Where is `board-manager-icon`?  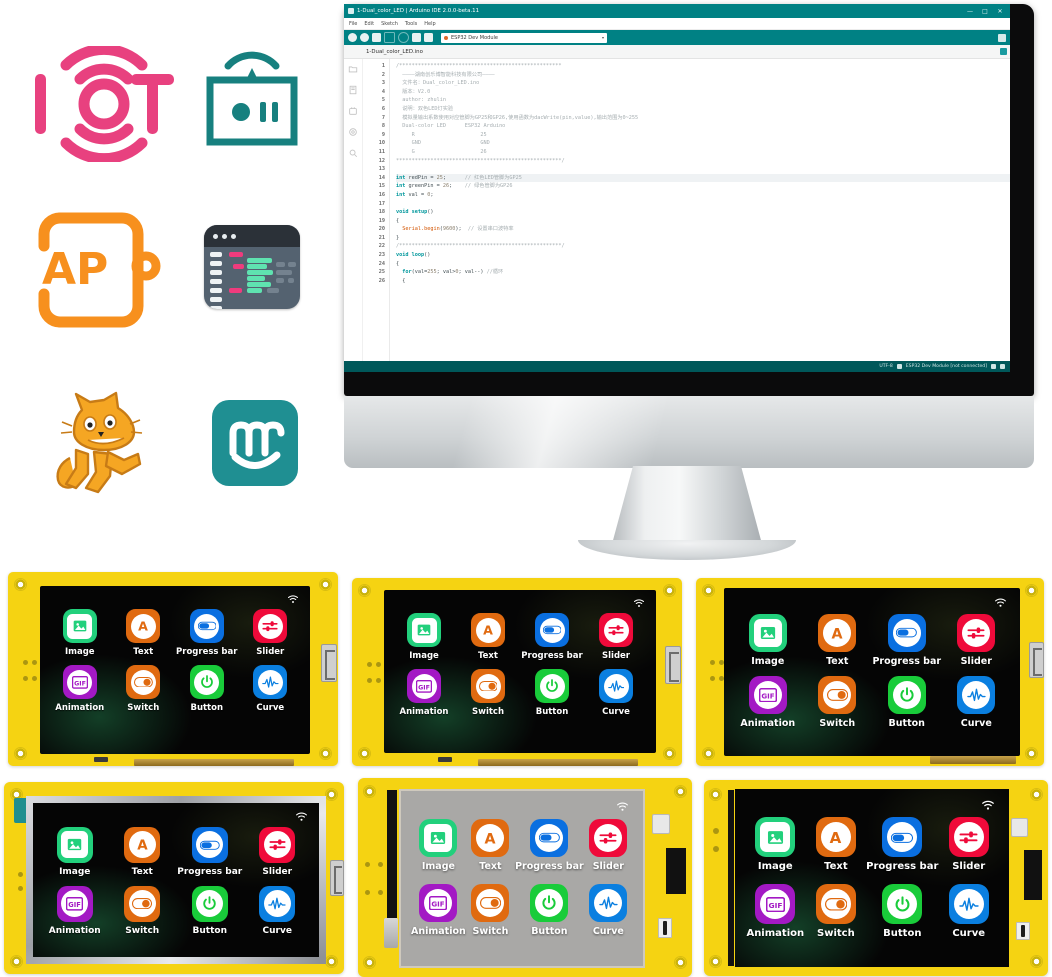 board-manager-icon is located at coordinates (353, 90).